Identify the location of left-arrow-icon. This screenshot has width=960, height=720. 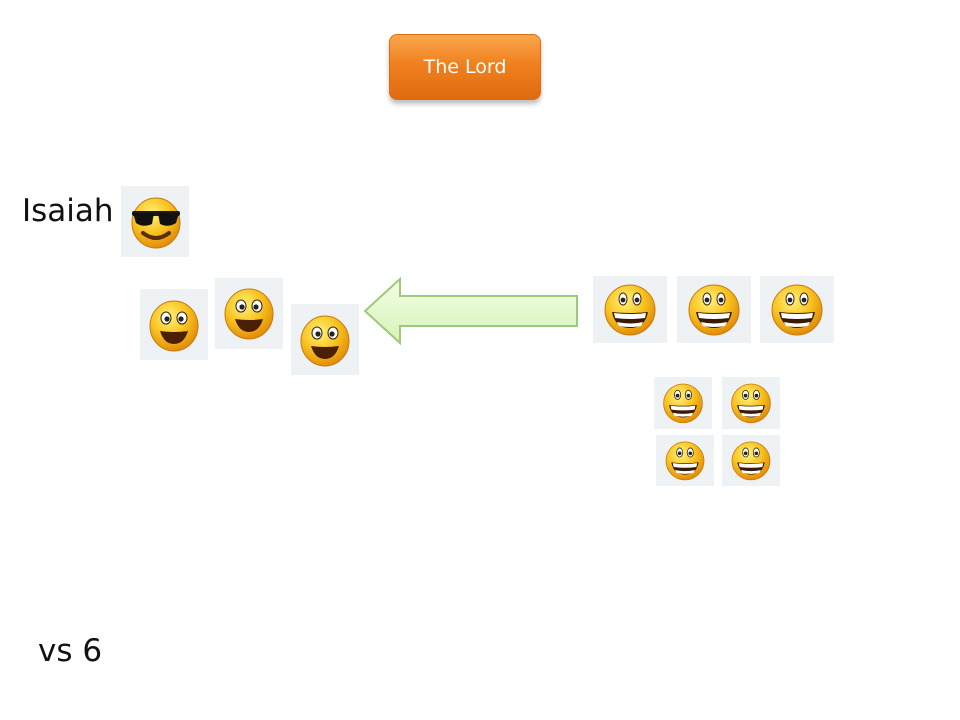
(470, 311).